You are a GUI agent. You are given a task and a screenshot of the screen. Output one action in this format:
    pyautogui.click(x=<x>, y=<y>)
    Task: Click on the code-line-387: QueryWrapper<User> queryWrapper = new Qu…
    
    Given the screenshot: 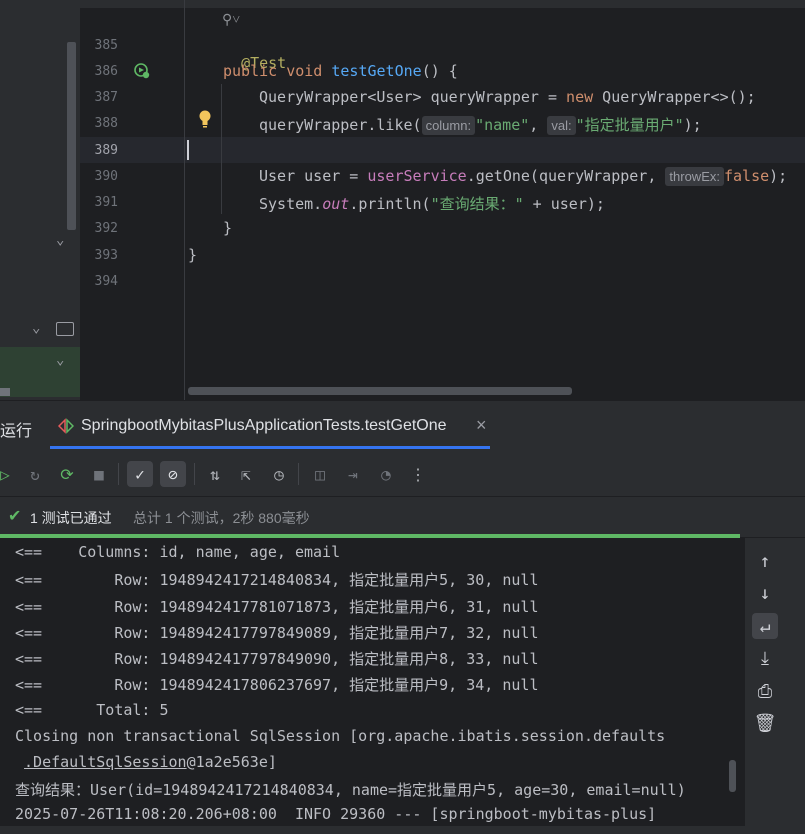 What is the action you would take?
    pyautogui.click(x=507, y=97)
    